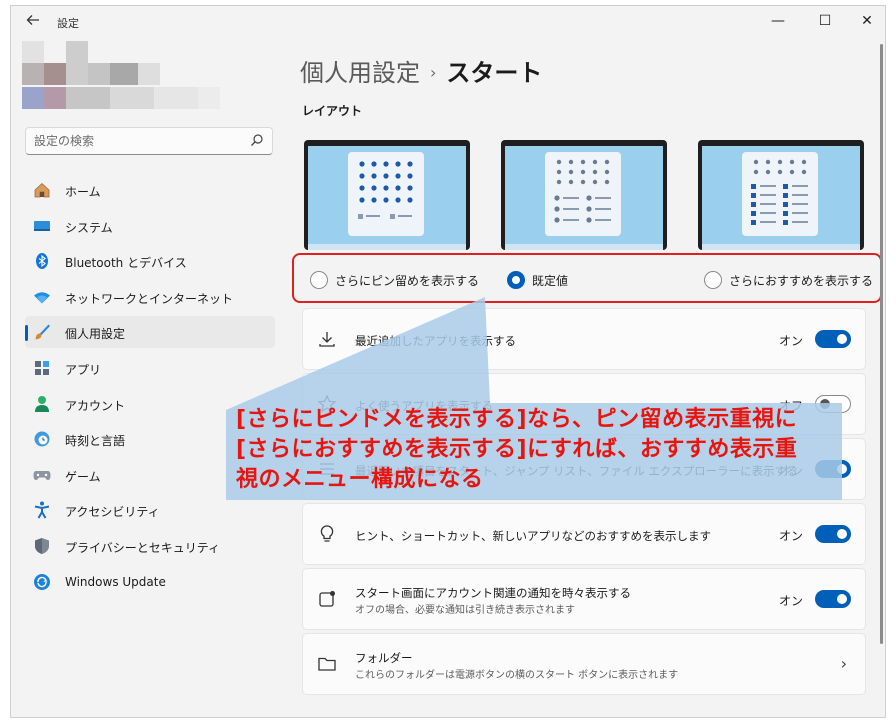 The width and height of the screenshot is (896, 720). Describe the element at coordinates (550, 281) in the screenshot. I see `radio-label: 既定値` at that location.